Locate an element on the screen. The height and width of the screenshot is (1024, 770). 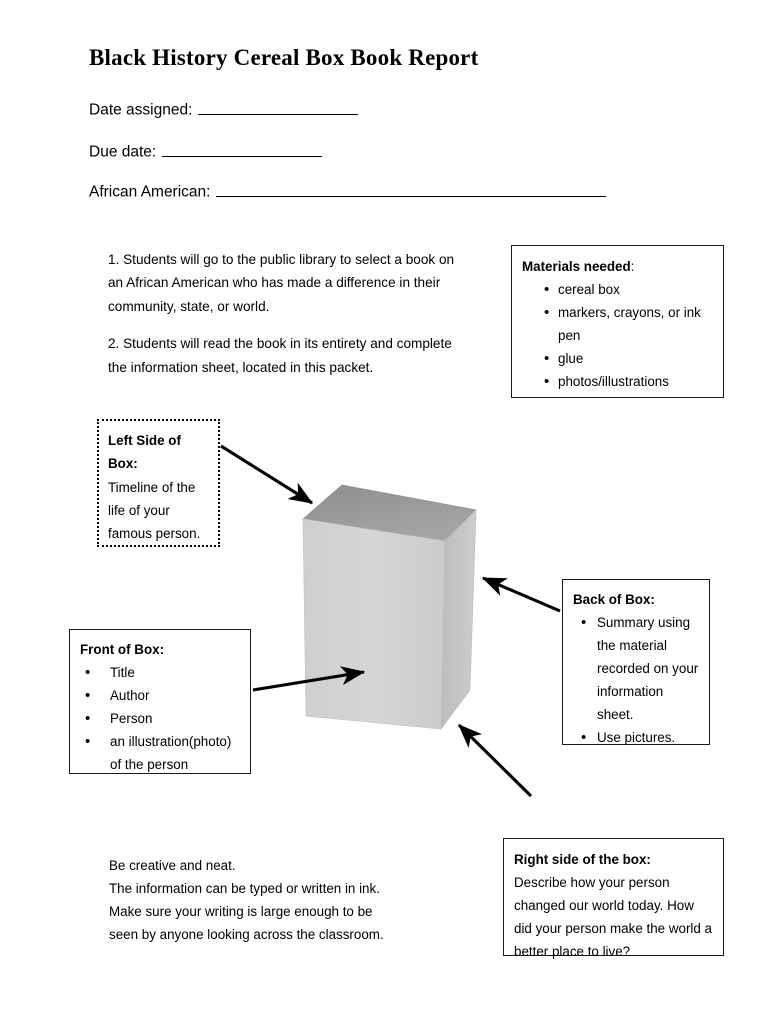
materials-needed-heading-colon: : is located at coordinates (632, 266).